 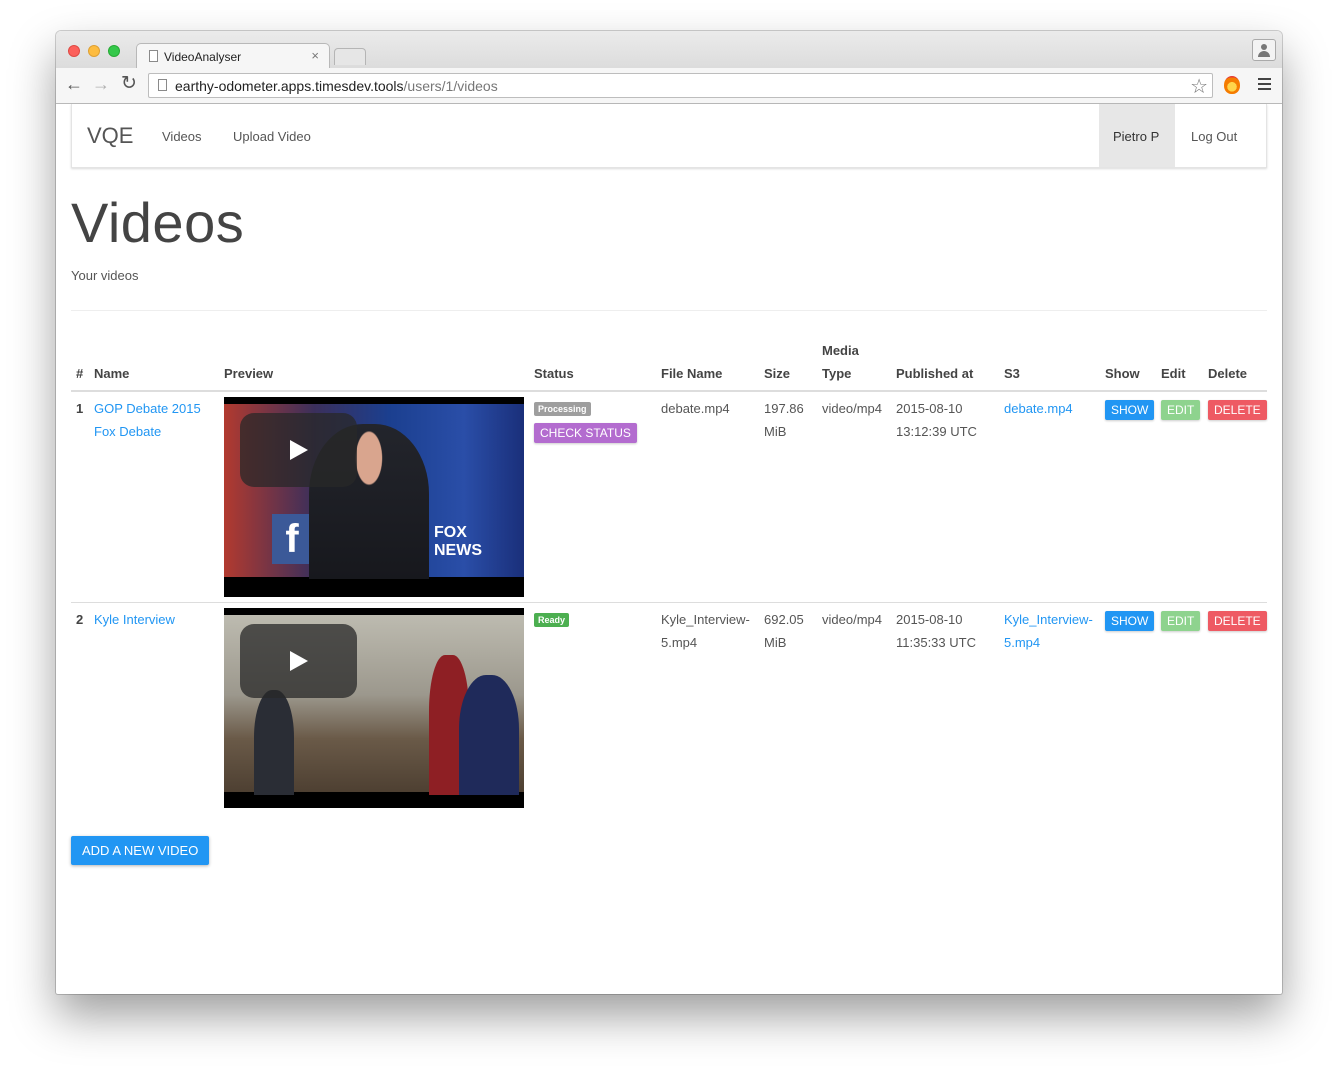 What do you see at coordinates (110, 136) in the screenshot?
I see `brand-logo: VQE` at bounding box center [110, 136].